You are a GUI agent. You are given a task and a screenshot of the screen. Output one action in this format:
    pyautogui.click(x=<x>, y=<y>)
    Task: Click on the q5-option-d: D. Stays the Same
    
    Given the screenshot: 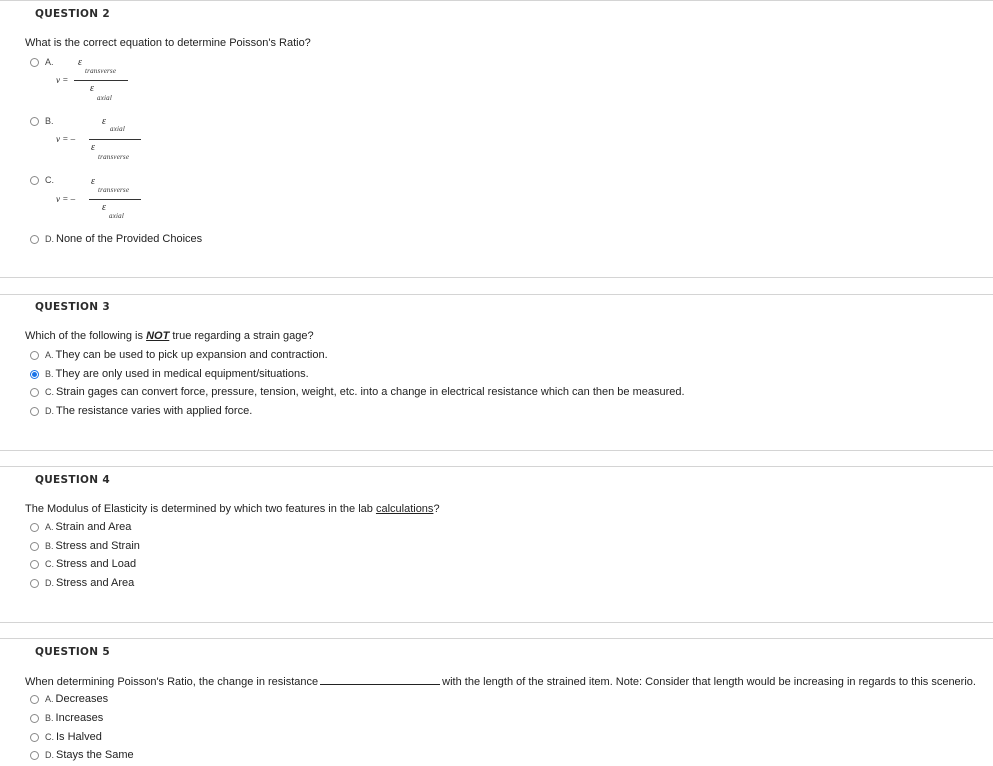 What is the action you would take?
    pyautogui.click(x=82, y=755)
    